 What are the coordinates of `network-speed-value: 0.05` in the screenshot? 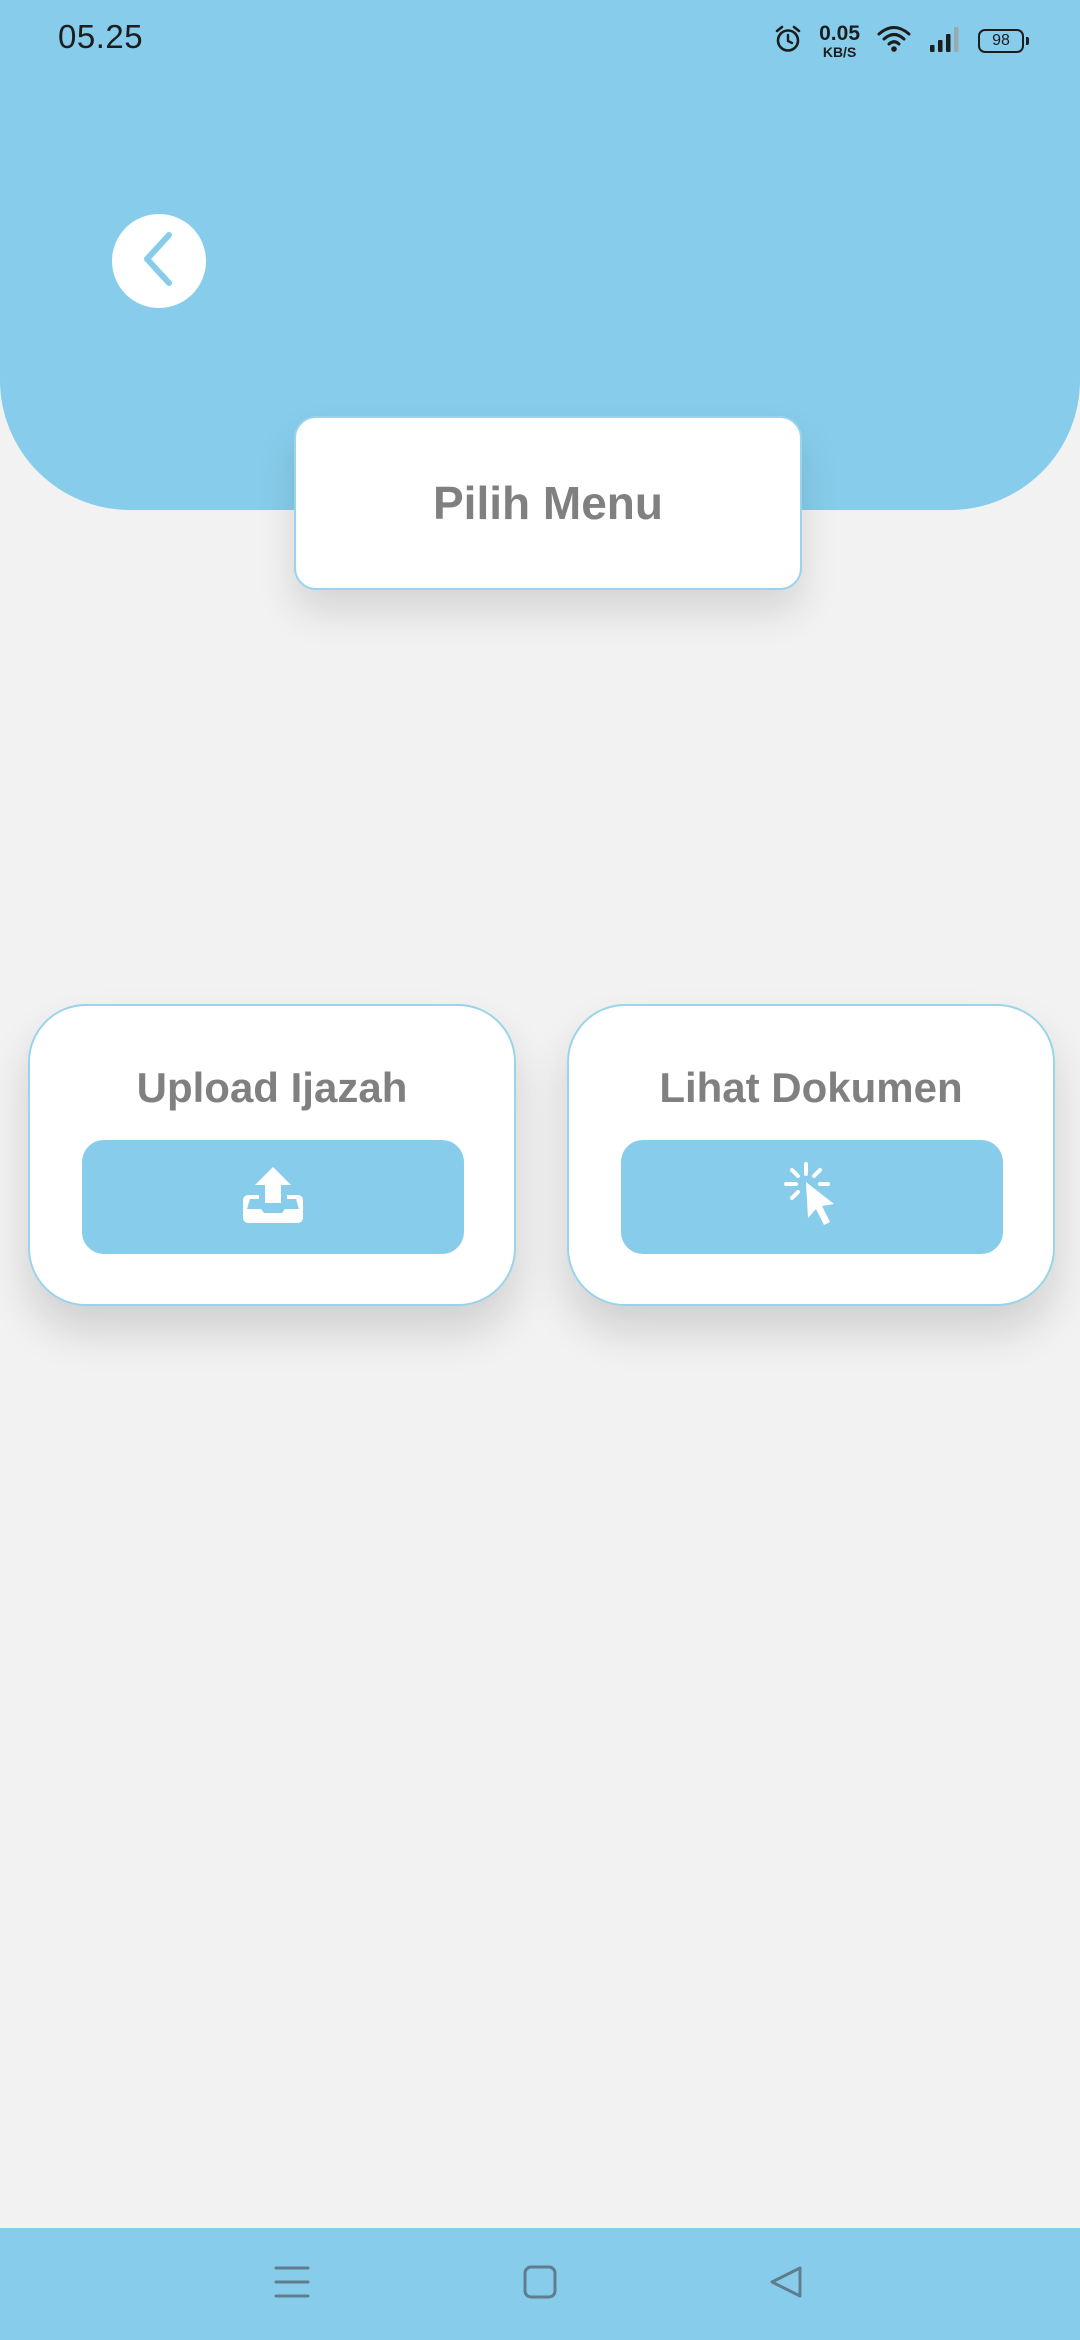 It's located at (839, 33).